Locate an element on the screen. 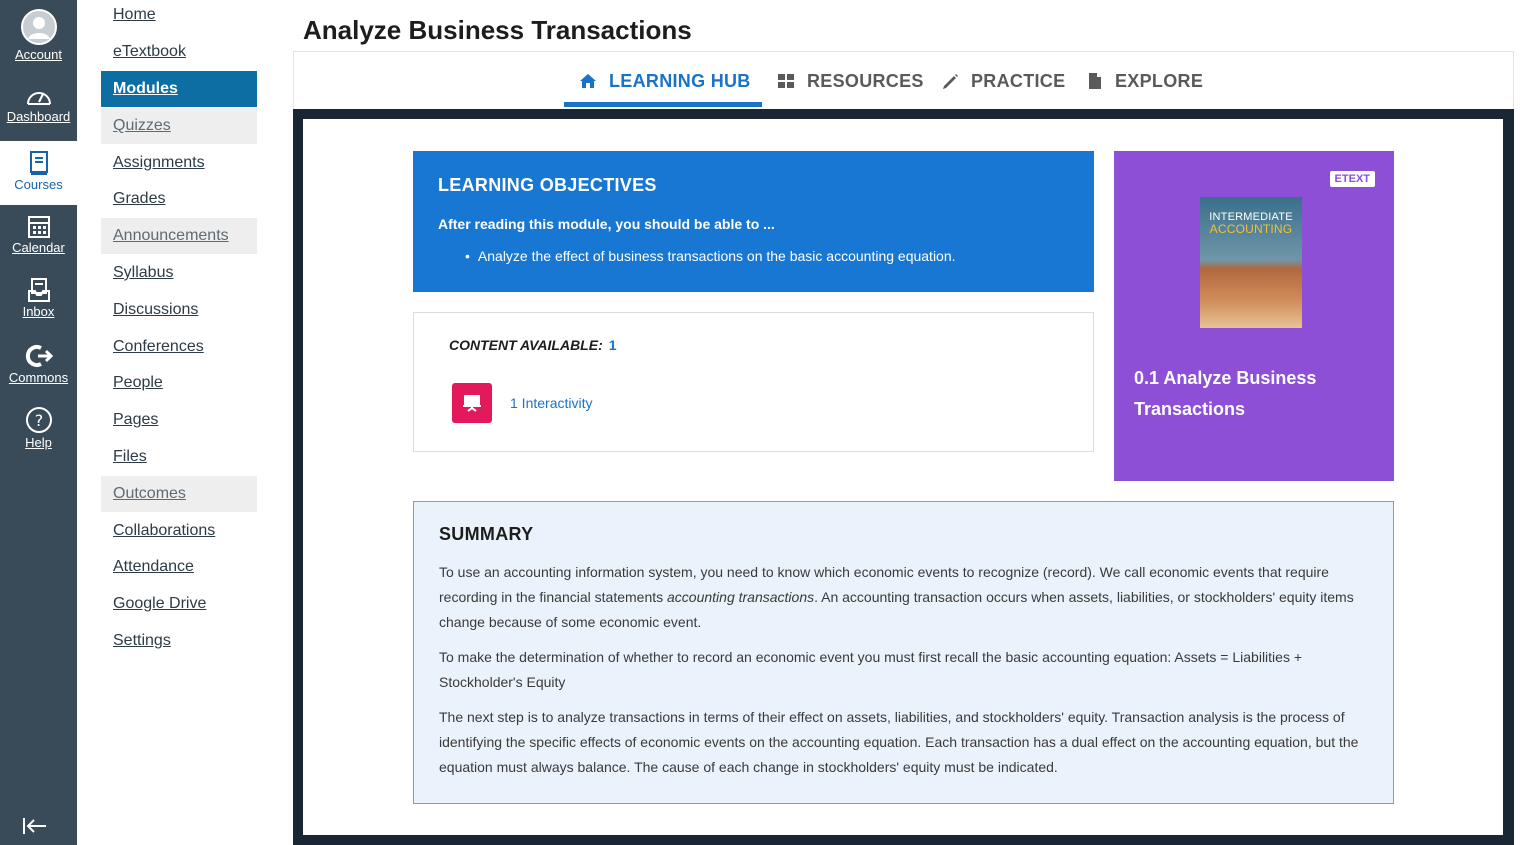 The height and width of the screenshot is (845, 1533). content-available-text: CONTENT AVAILABLE: is located at coordinates (526, 345).